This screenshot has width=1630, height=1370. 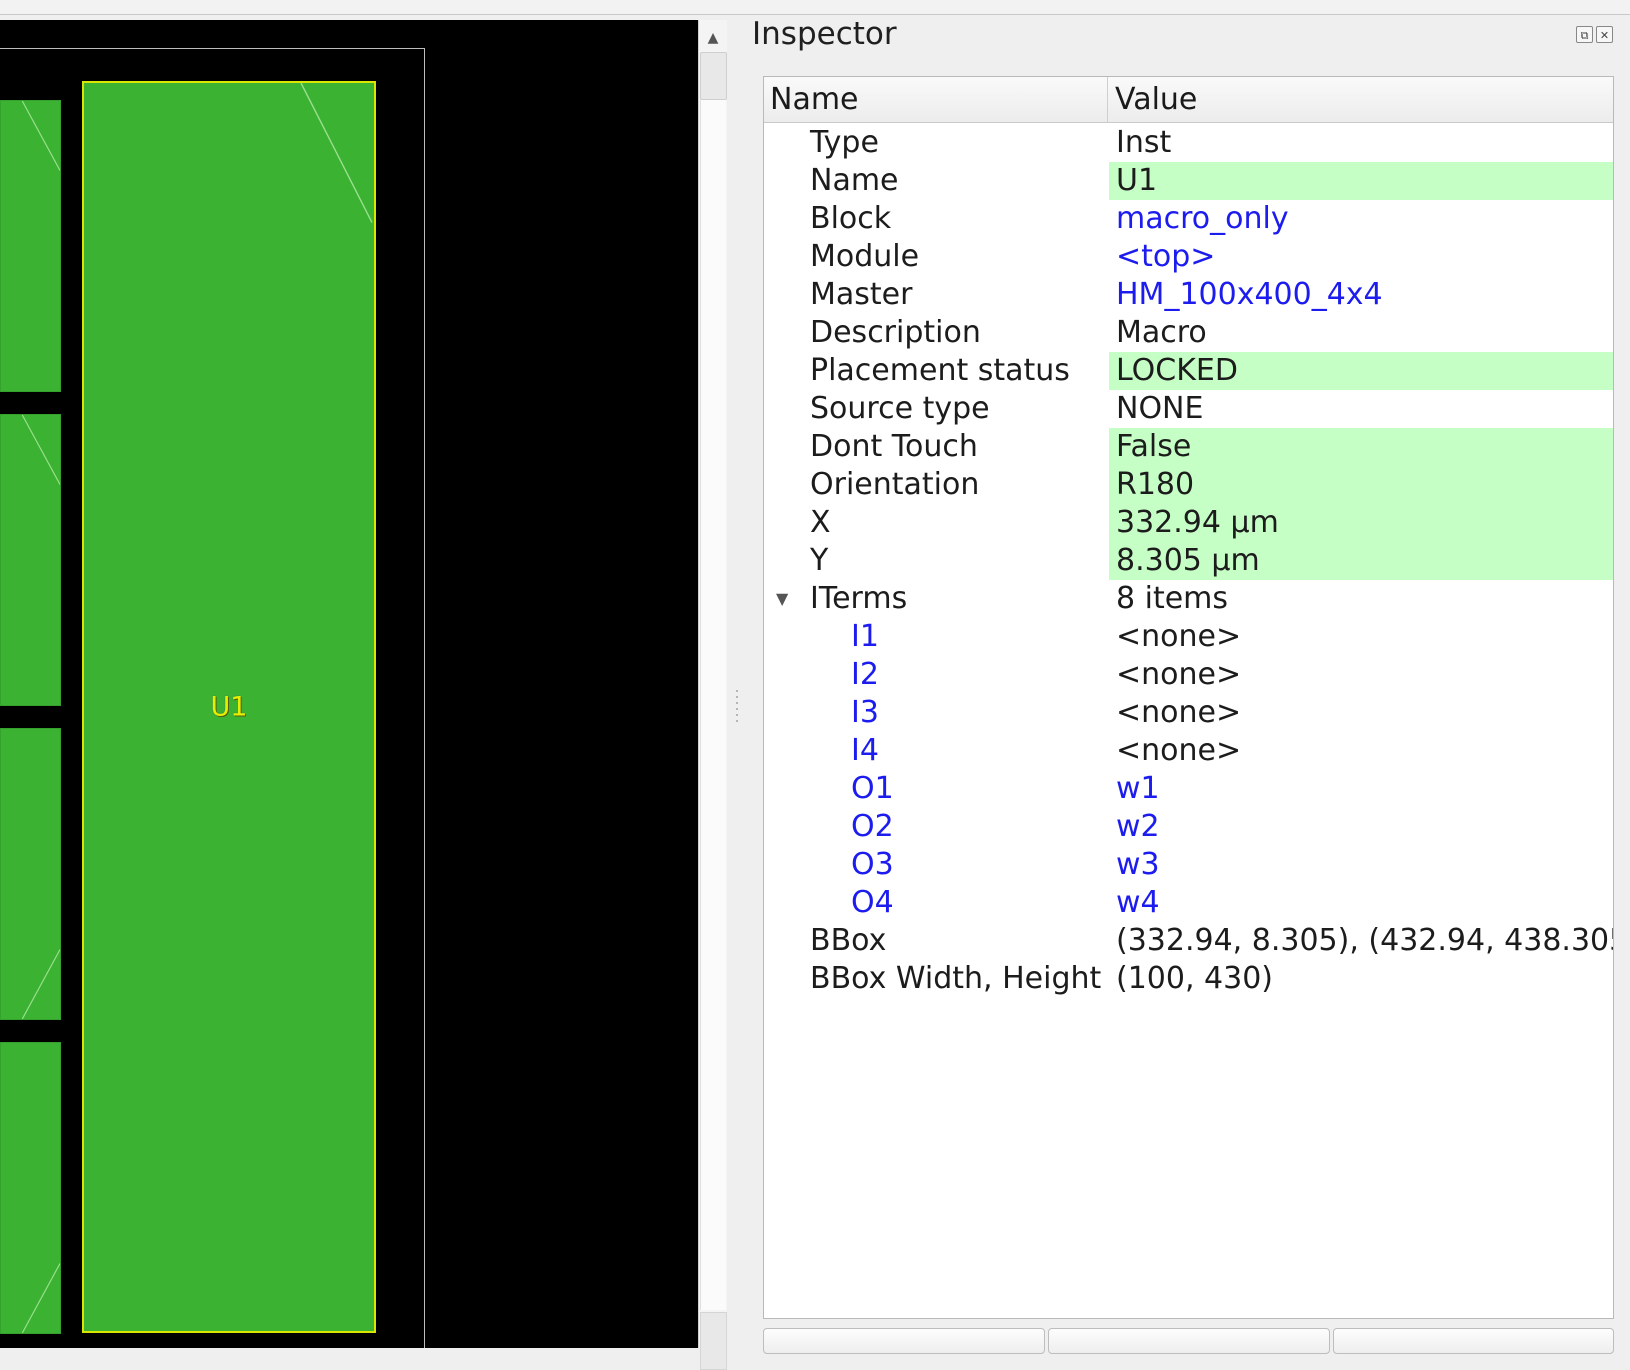 What do you see at coordinates (819, 560) in the screenshot?
I see `row-label: Y` at bounding box center [819, 560].